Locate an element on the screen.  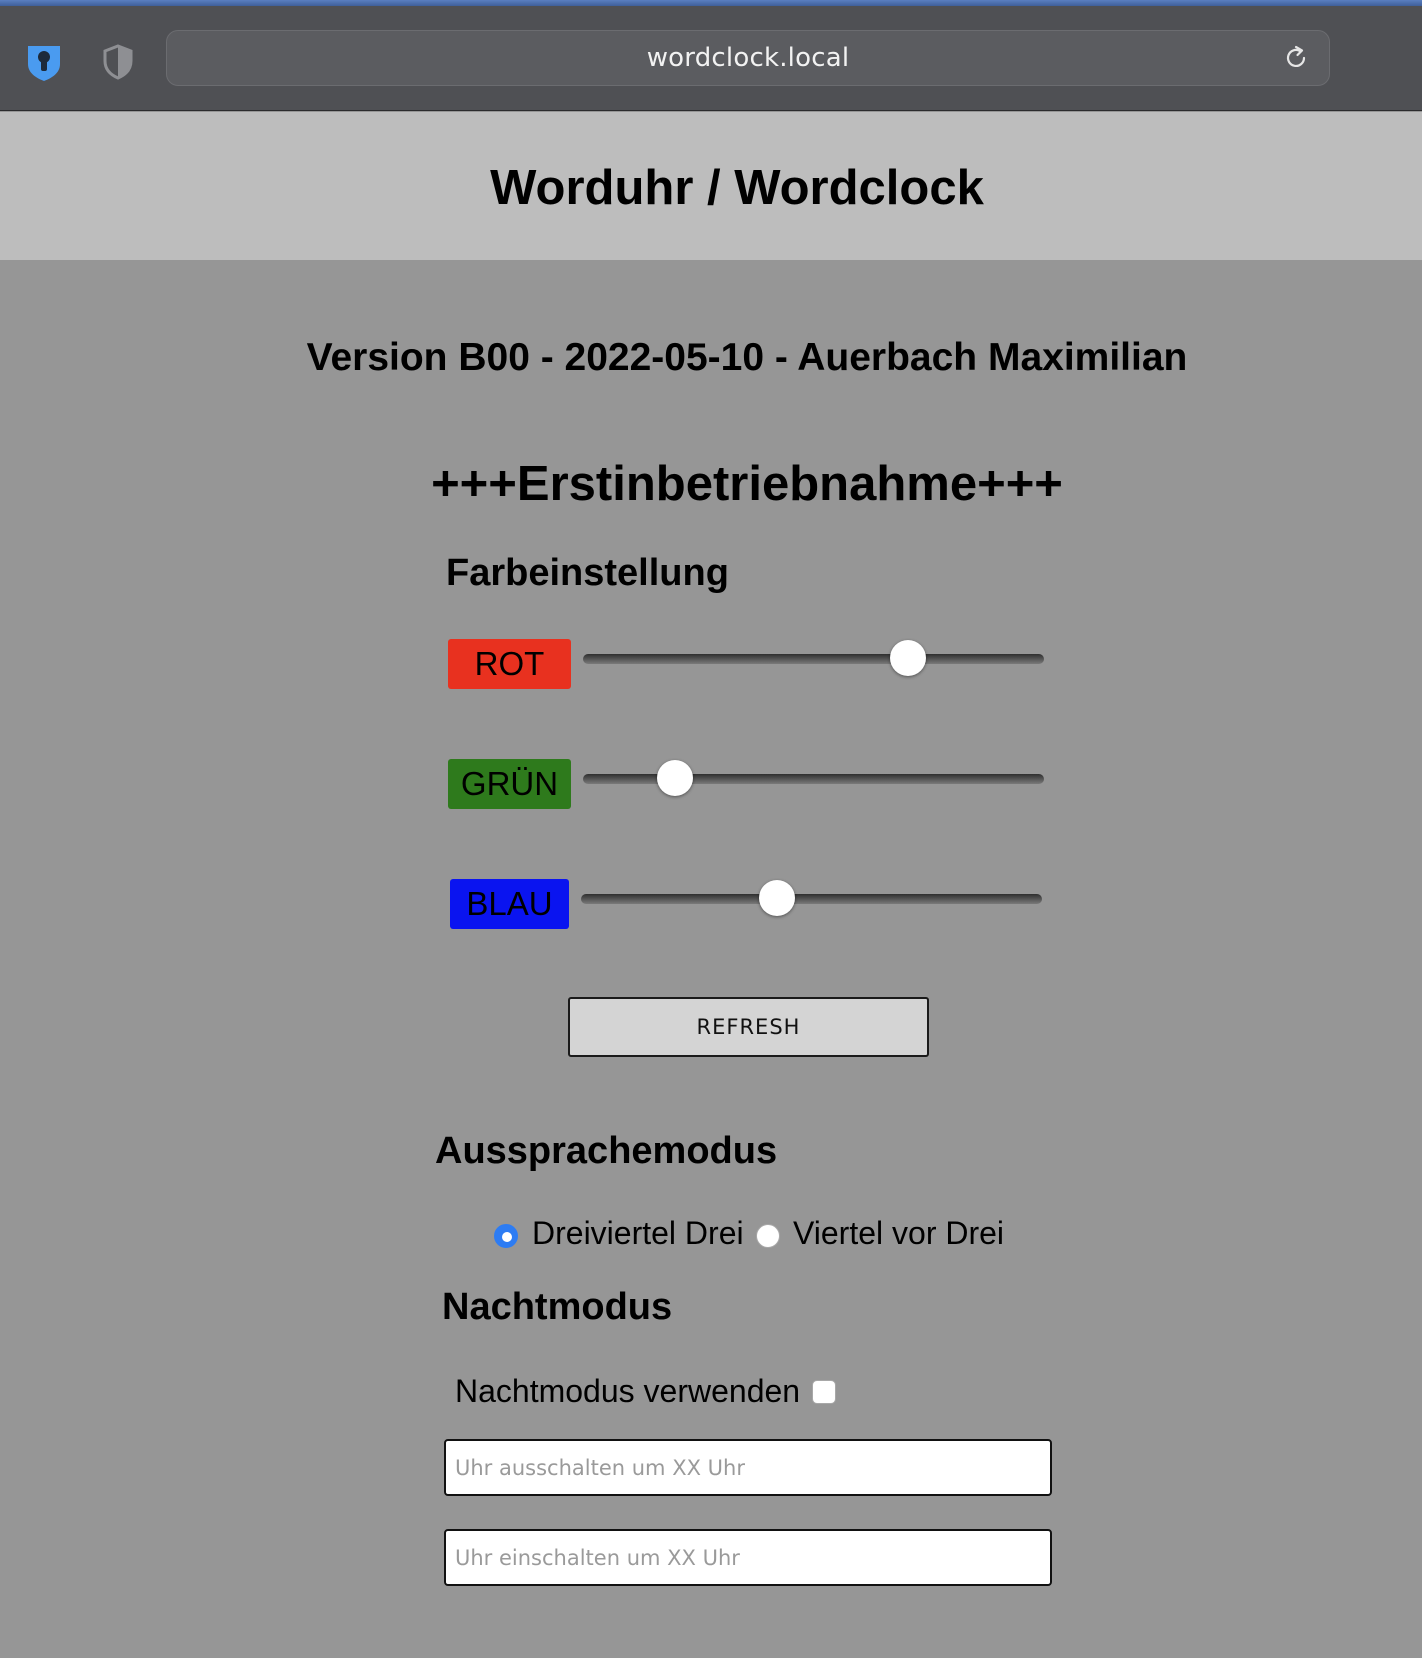
page-header: Worduhr / Wordclock is located at coordinates (711, 186).